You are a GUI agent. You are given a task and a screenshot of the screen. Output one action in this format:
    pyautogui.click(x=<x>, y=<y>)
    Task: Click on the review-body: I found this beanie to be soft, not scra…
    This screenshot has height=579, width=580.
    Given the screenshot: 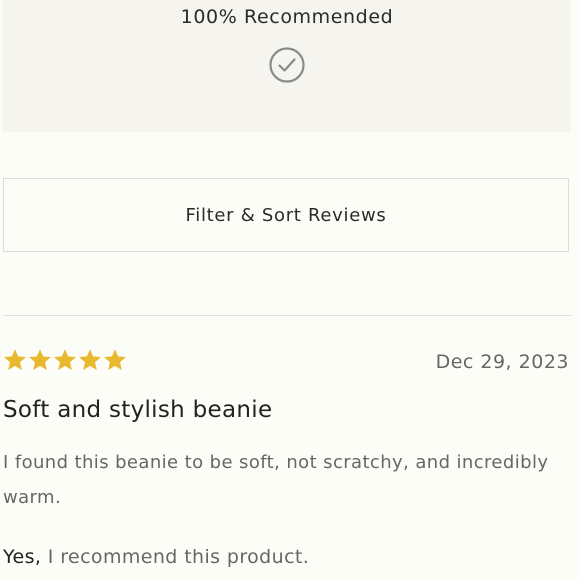 What is the action you would take?
    pyautogui.click(x=276, y=480)
    